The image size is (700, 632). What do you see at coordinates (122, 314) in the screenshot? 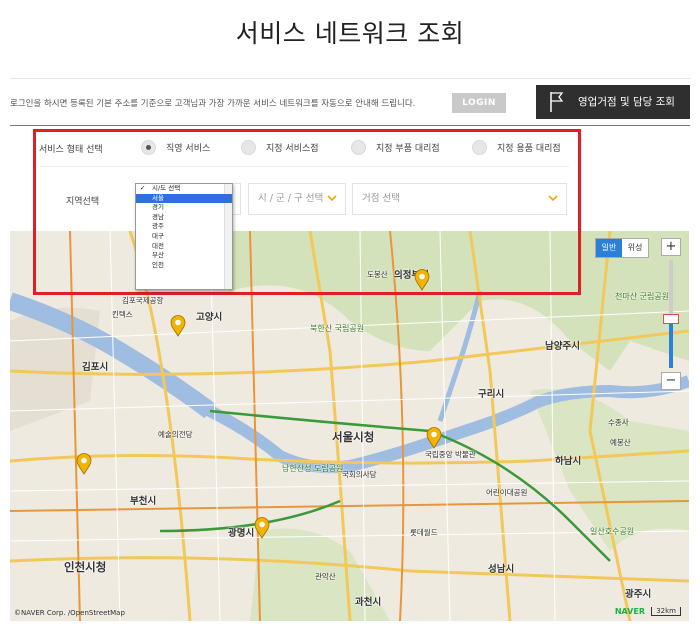
I see `map-place-label: 킨텍스` at bounding box center [122, 314].